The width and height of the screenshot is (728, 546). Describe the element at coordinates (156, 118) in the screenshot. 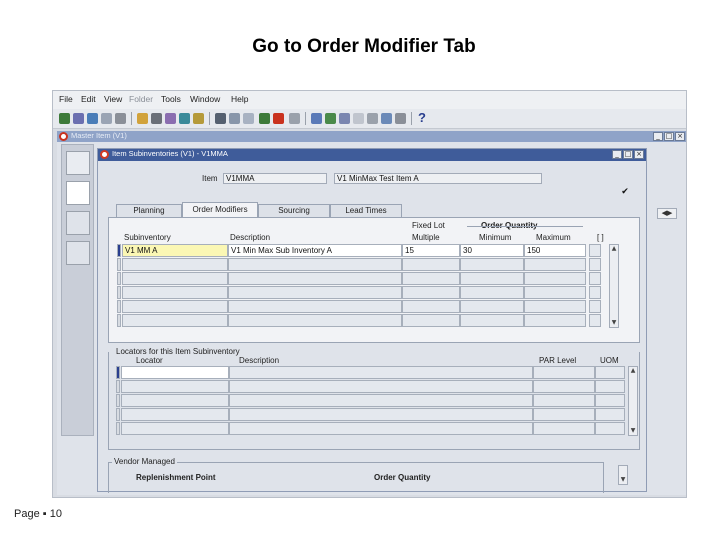

I see `save-and-proceed-icon` at that location.